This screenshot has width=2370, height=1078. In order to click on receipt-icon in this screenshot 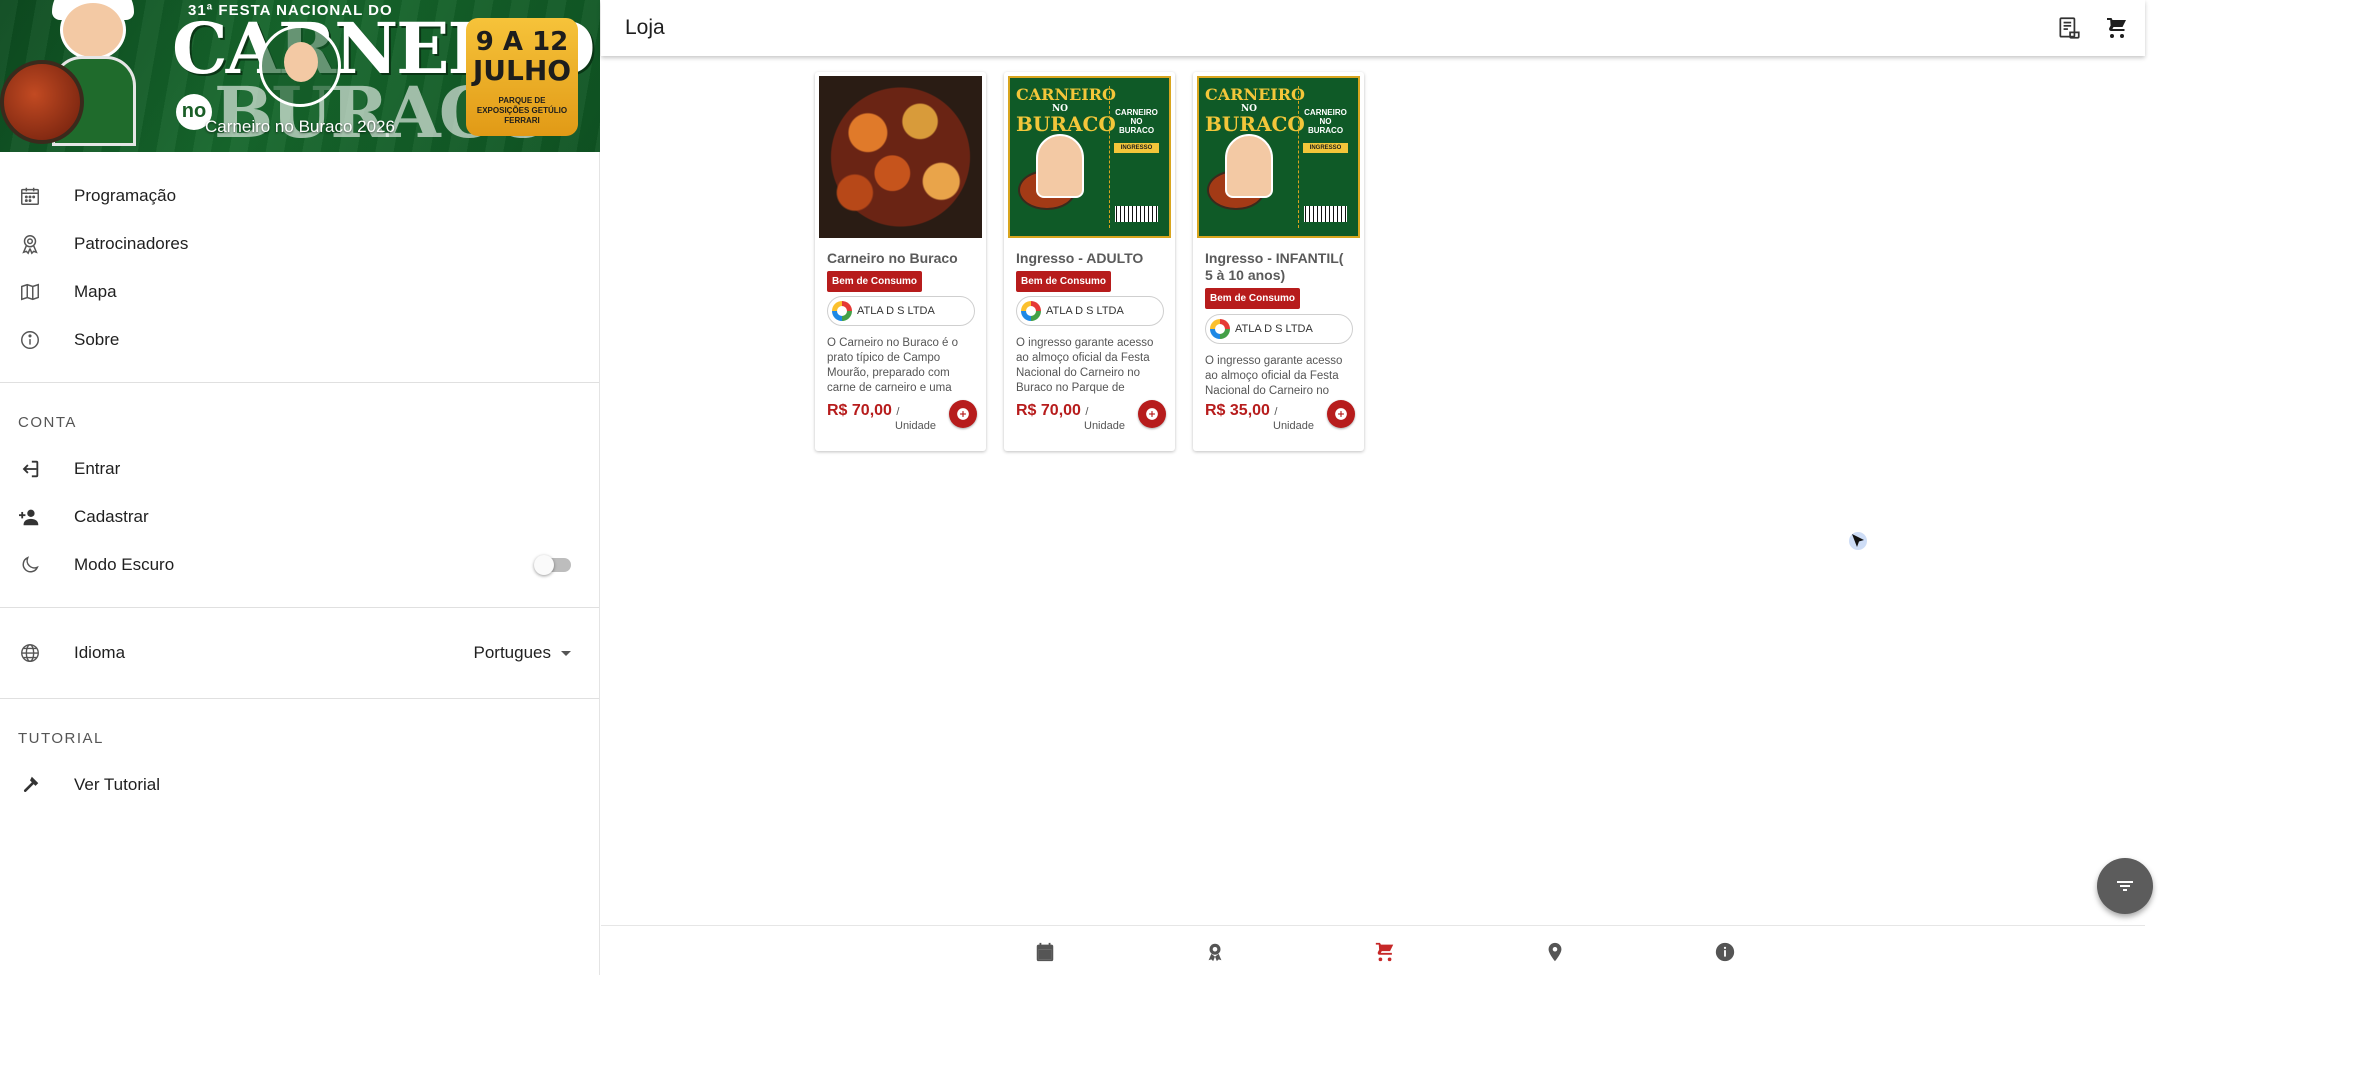, I will do `click(2069, 28)`.